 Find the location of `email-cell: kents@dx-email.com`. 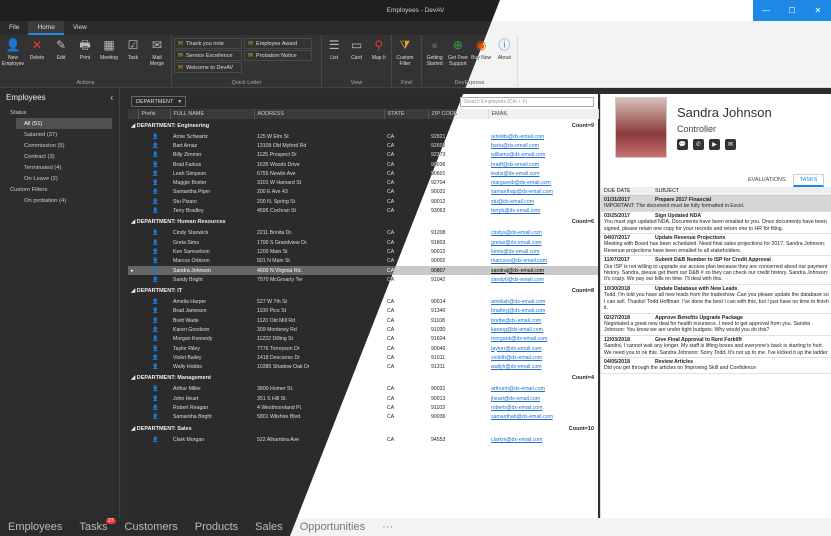

email-cell: kents@dx-email.com is located at coordinates (543, 251).